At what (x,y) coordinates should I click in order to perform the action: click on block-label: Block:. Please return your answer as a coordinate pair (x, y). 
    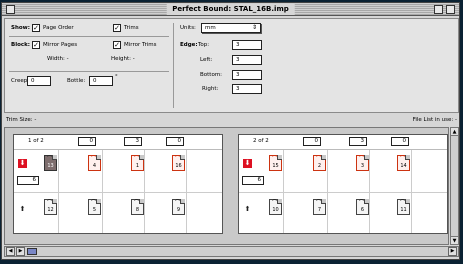
    Looking at the image, I should click on (20, 45).